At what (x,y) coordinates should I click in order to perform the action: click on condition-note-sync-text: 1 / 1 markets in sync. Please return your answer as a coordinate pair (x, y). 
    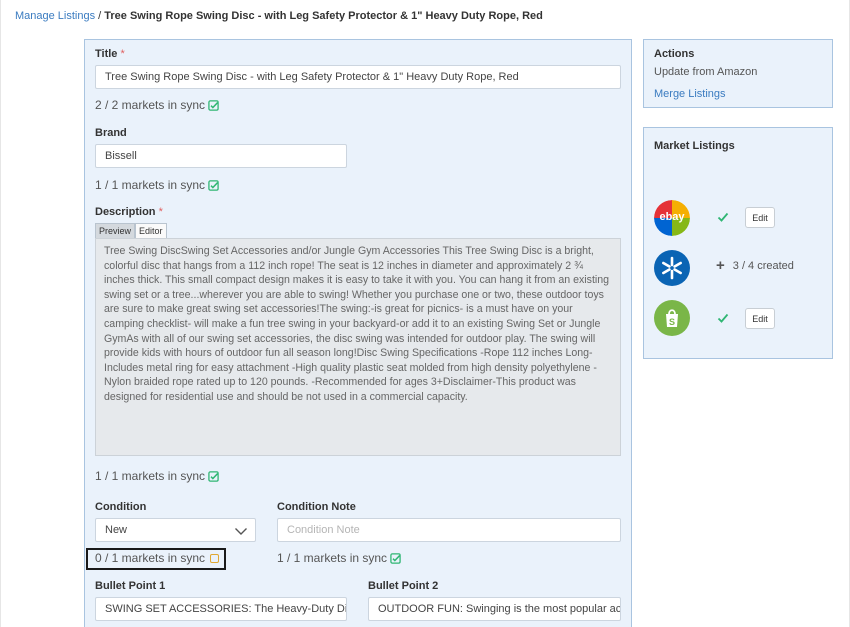
    Looking at the image, I should click on (332, 558).